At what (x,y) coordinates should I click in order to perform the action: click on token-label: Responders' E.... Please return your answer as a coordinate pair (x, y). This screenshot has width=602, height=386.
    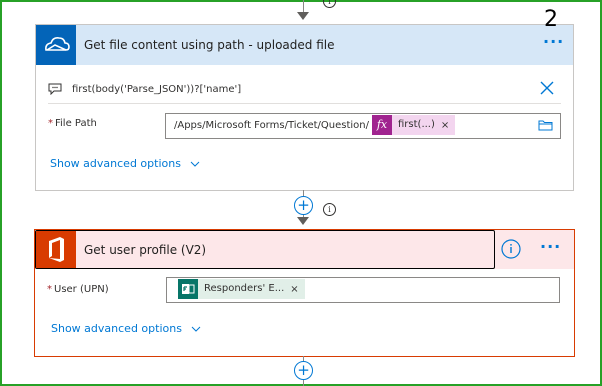
    Looking at the image, I should click on (244, 288).